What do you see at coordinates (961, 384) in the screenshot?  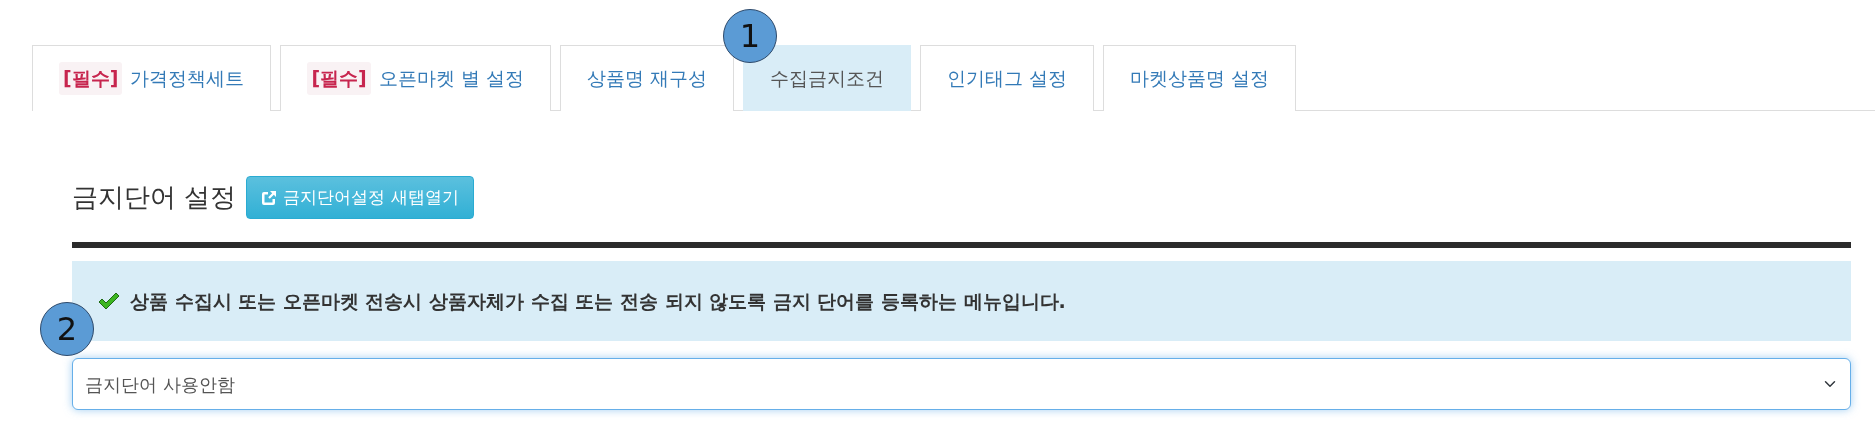 I see `dropdown-field: 금지단어 사용안함` at bounding box center [961, 384].